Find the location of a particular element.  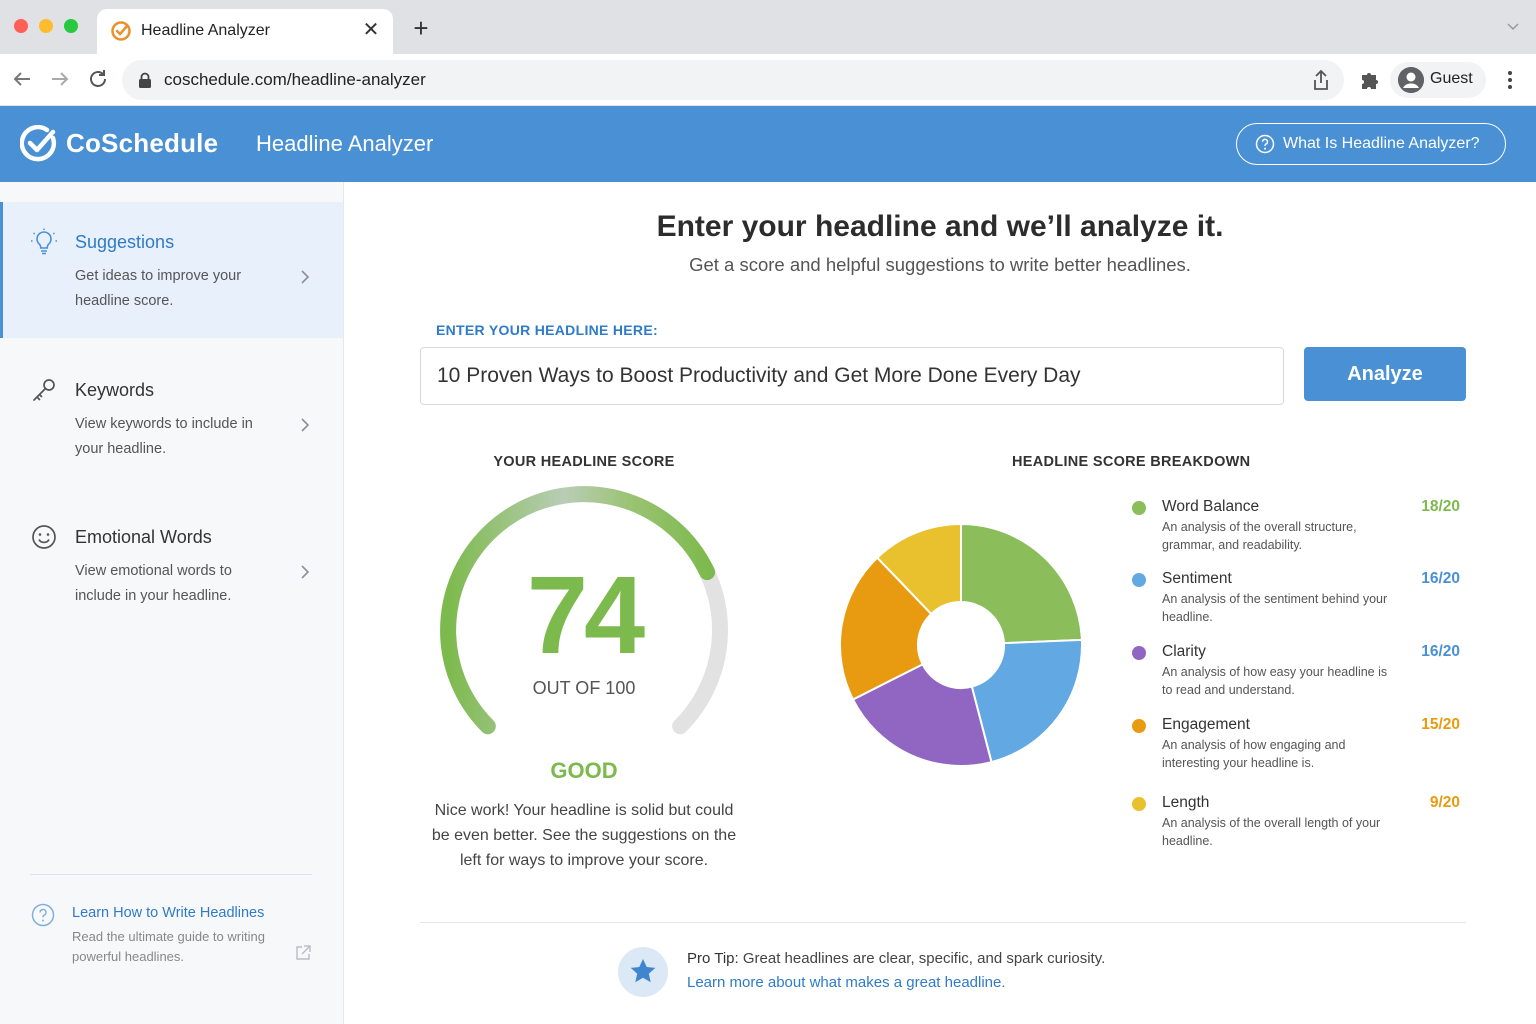

profile-label: Guest is located at coordinates (1451, 78).